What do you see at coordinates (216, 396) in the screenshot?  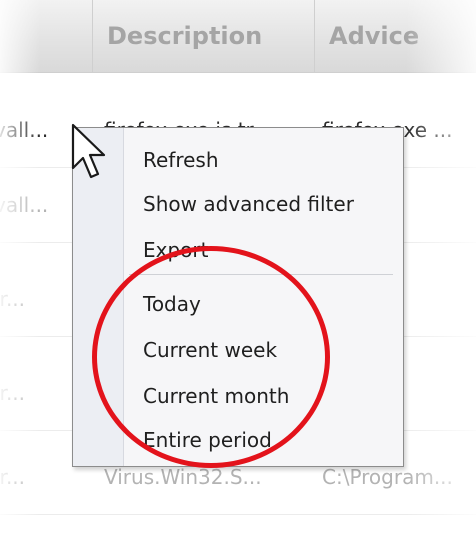 I see `menu-item-current-month: Current month` at bounding box center [216, 396].